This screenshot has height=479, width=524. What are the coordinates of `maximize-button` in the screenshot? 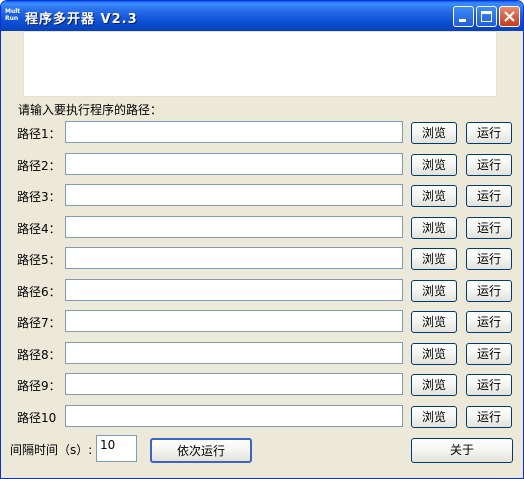 It's located at (486, 16).